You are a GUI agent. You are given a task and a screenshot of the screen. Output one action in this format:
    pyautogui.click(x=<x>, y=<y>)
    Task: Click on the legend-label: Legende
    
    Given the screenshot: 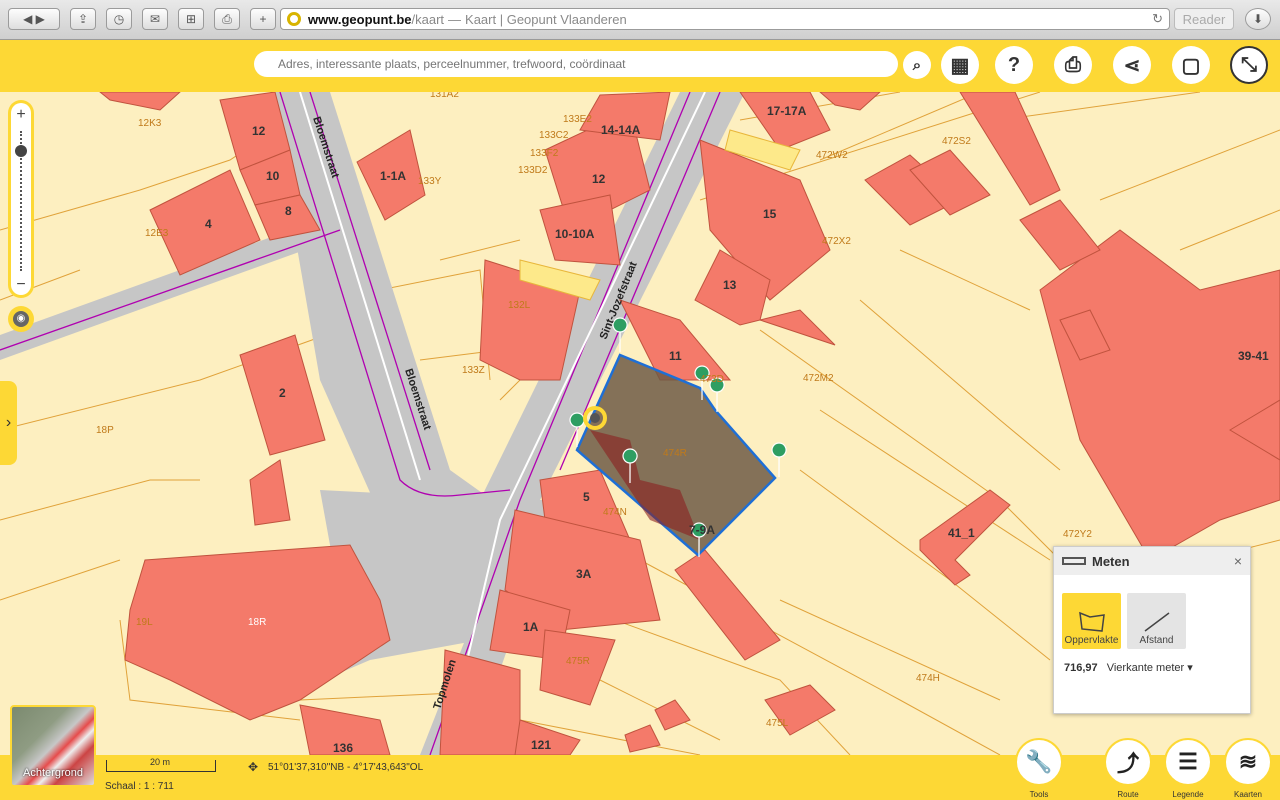 What is the action you would take?
    pyautogui.click(x=1188, y=794)
    